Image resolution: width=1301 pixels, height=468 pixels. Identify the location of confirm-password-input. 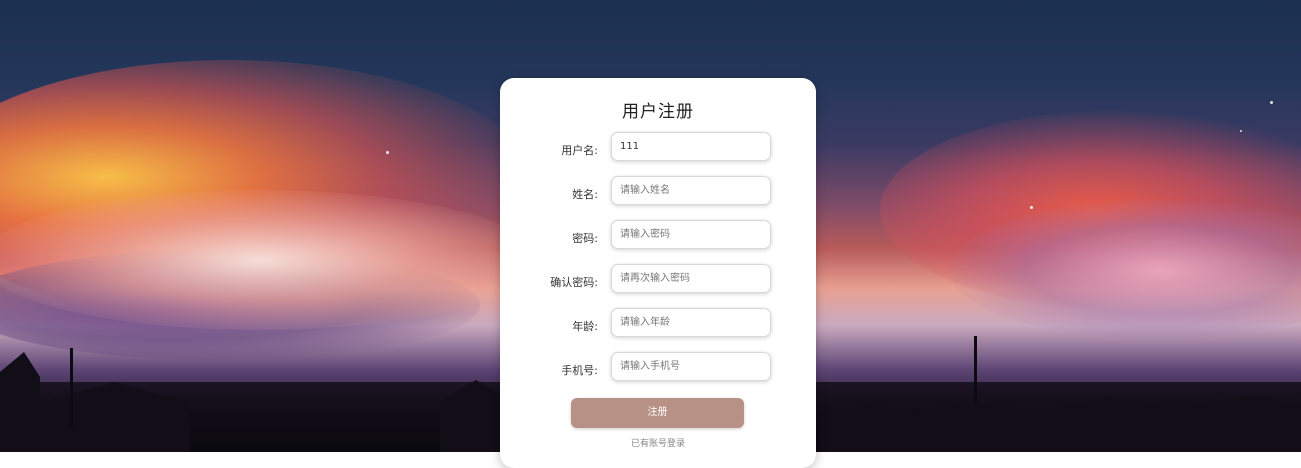
(691, 278).